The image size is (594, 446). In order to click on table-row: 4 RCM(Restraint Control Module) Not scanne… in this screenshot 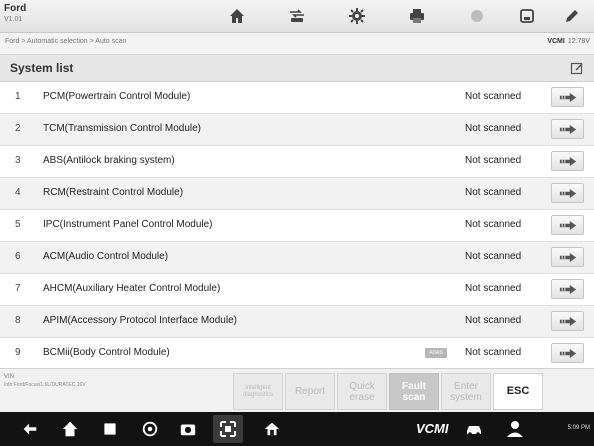, I will do `click(297, 194)`.